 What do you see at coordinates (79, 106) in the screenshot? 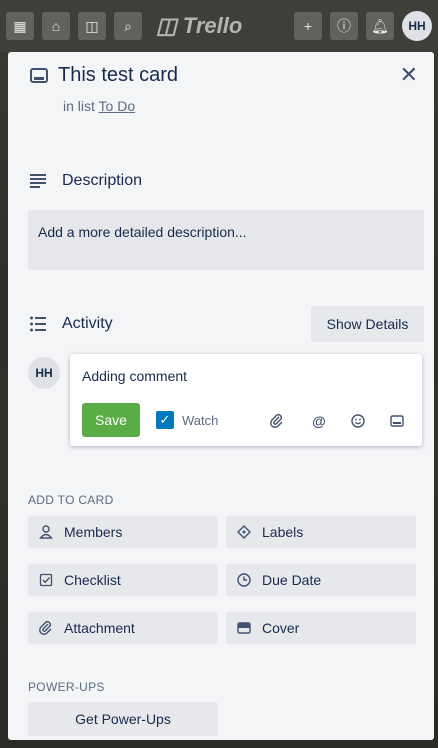
I see `in-list-prefix: in list` at bounding box center [79, 106].